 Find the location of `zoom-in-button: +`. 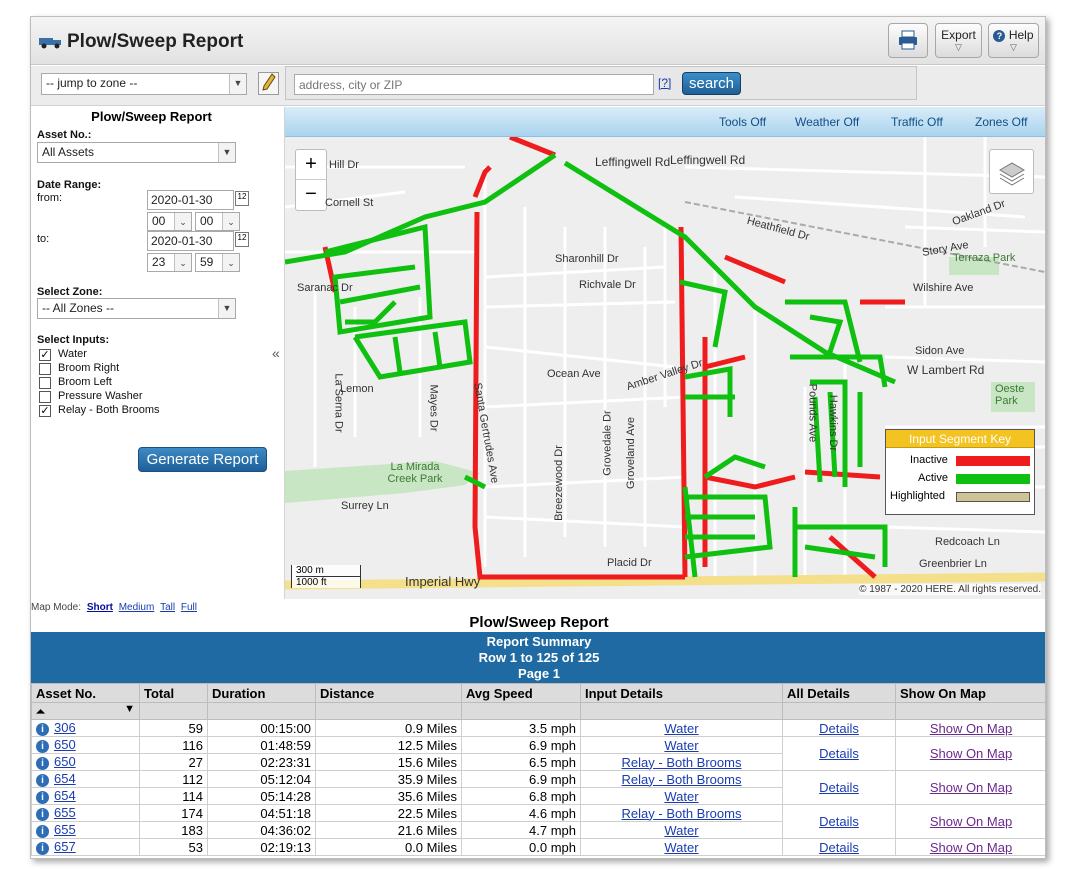

zoom-in-button: + is located at coordinates (311, 165).